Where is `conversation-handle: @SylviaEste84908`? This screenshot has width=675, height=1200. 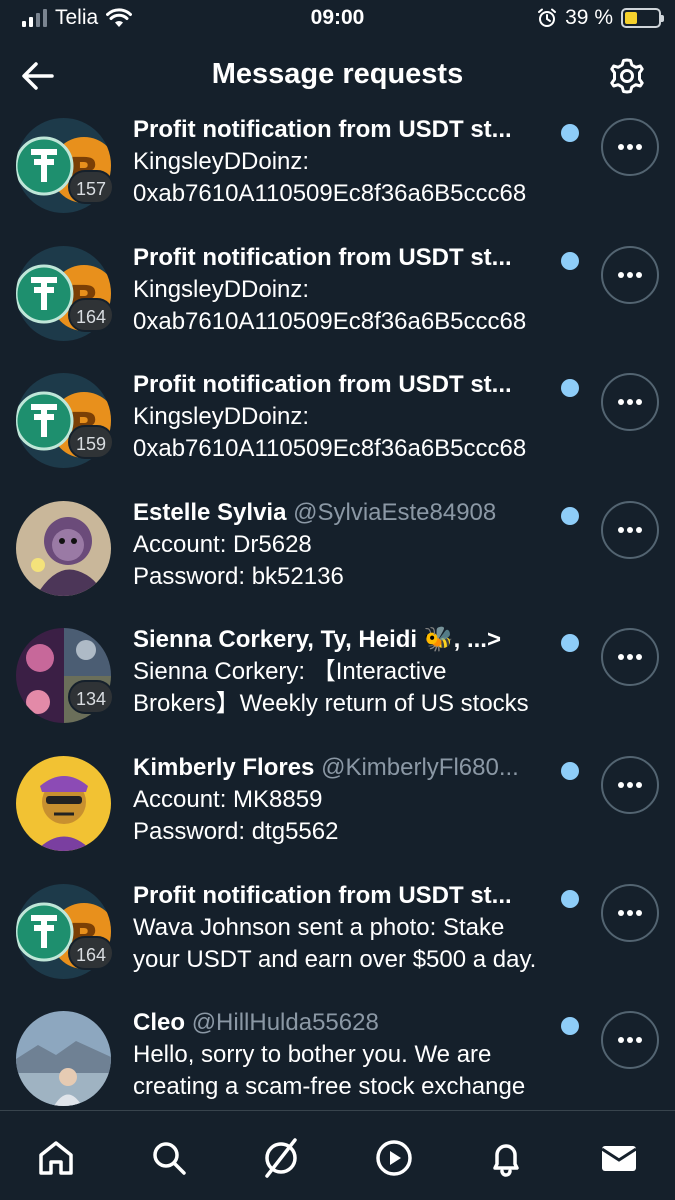
conversation-handle: @SylviaEste84908 is located at coordinates (395, 512).